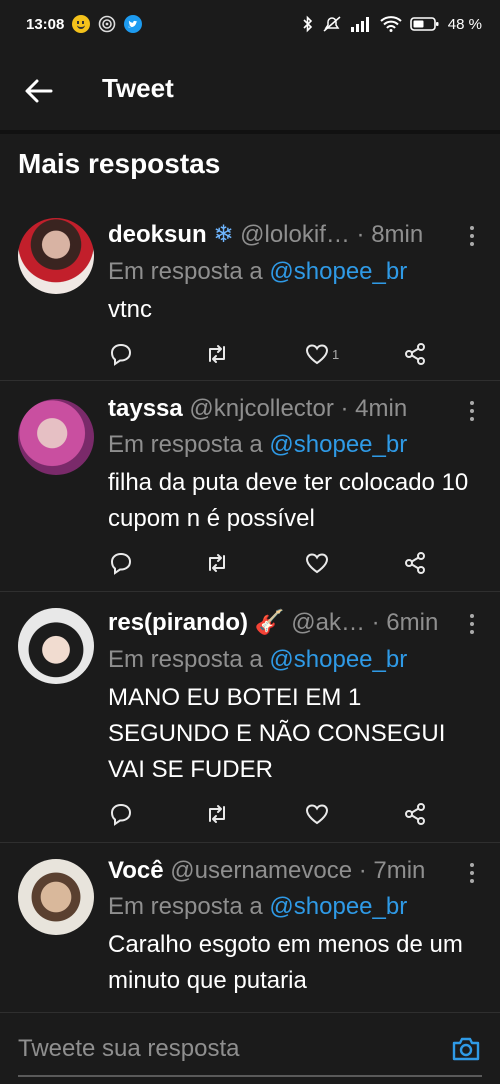  I want to click on author-meta: @lolokif… · 8min, so click(332, 234).